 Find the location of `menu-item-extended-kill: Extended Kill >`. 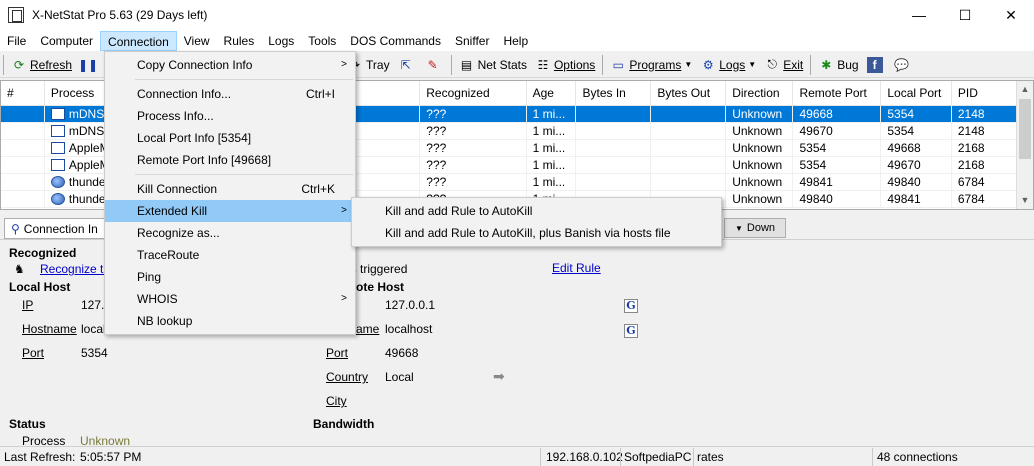

menu-item-extended-kill: Extended Kill > is located at coordinates (230, 211).